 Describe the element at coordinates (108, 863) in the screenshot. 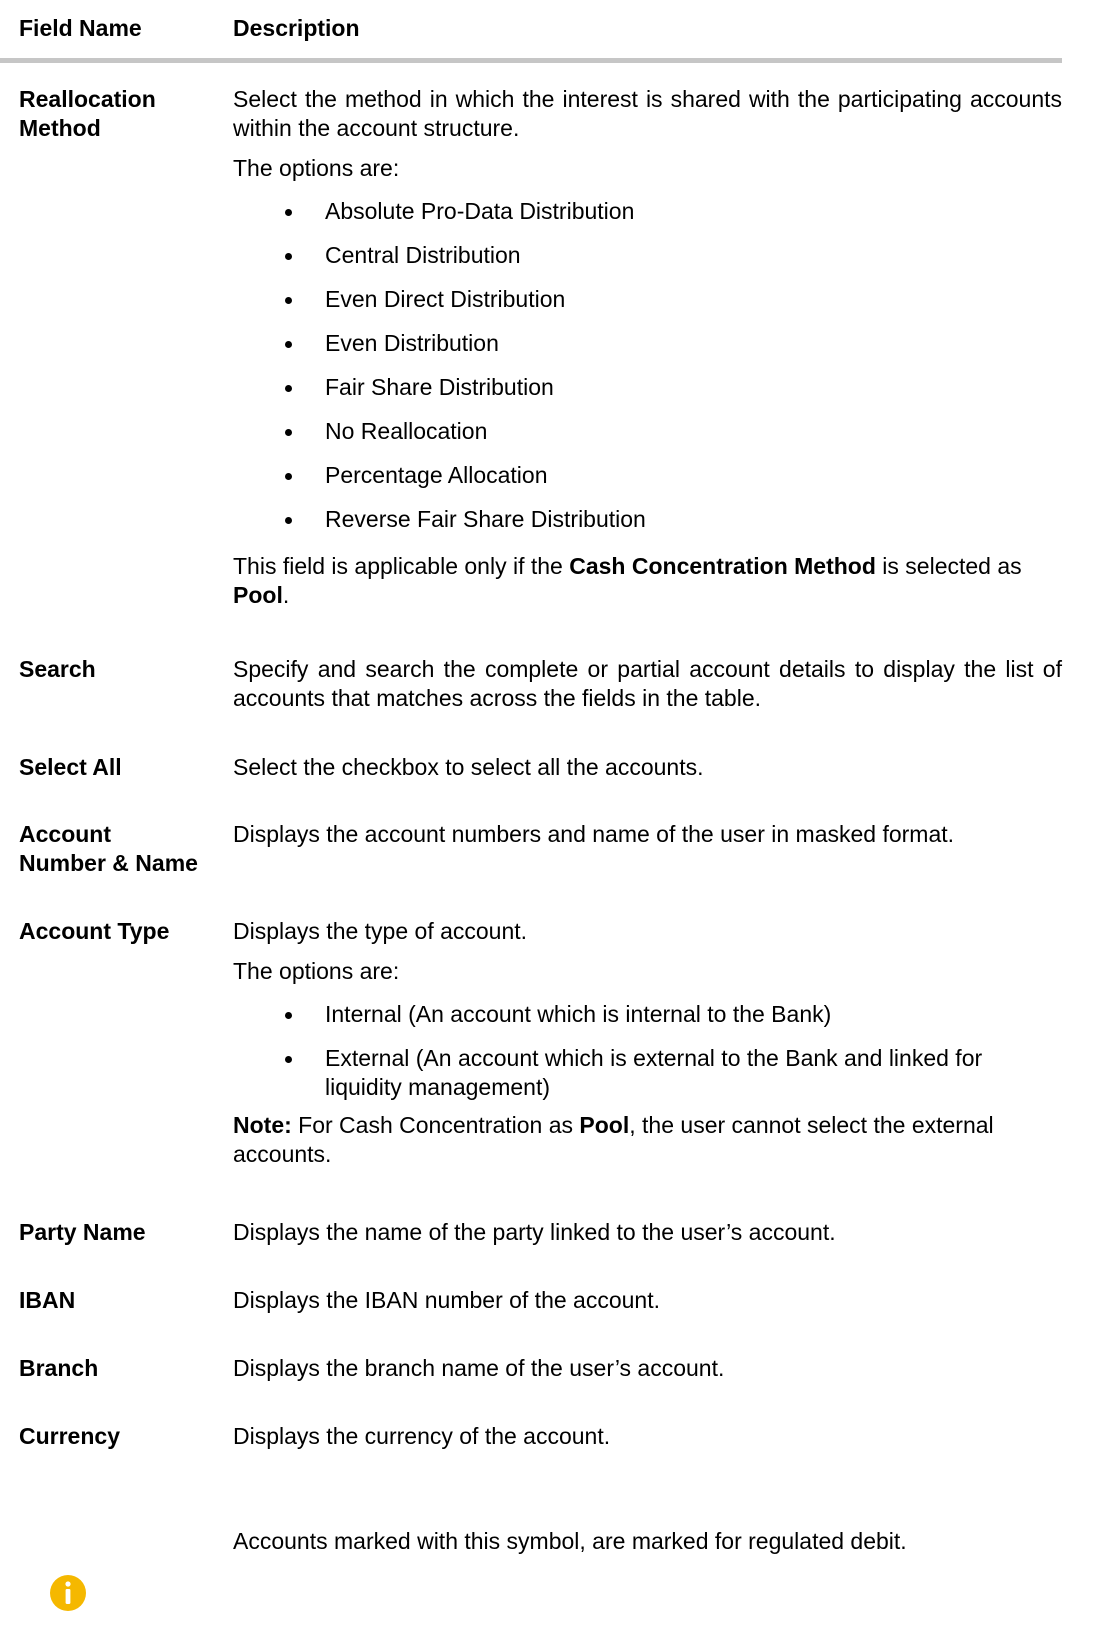

I see `field-name-line: Number & Name` at that location.